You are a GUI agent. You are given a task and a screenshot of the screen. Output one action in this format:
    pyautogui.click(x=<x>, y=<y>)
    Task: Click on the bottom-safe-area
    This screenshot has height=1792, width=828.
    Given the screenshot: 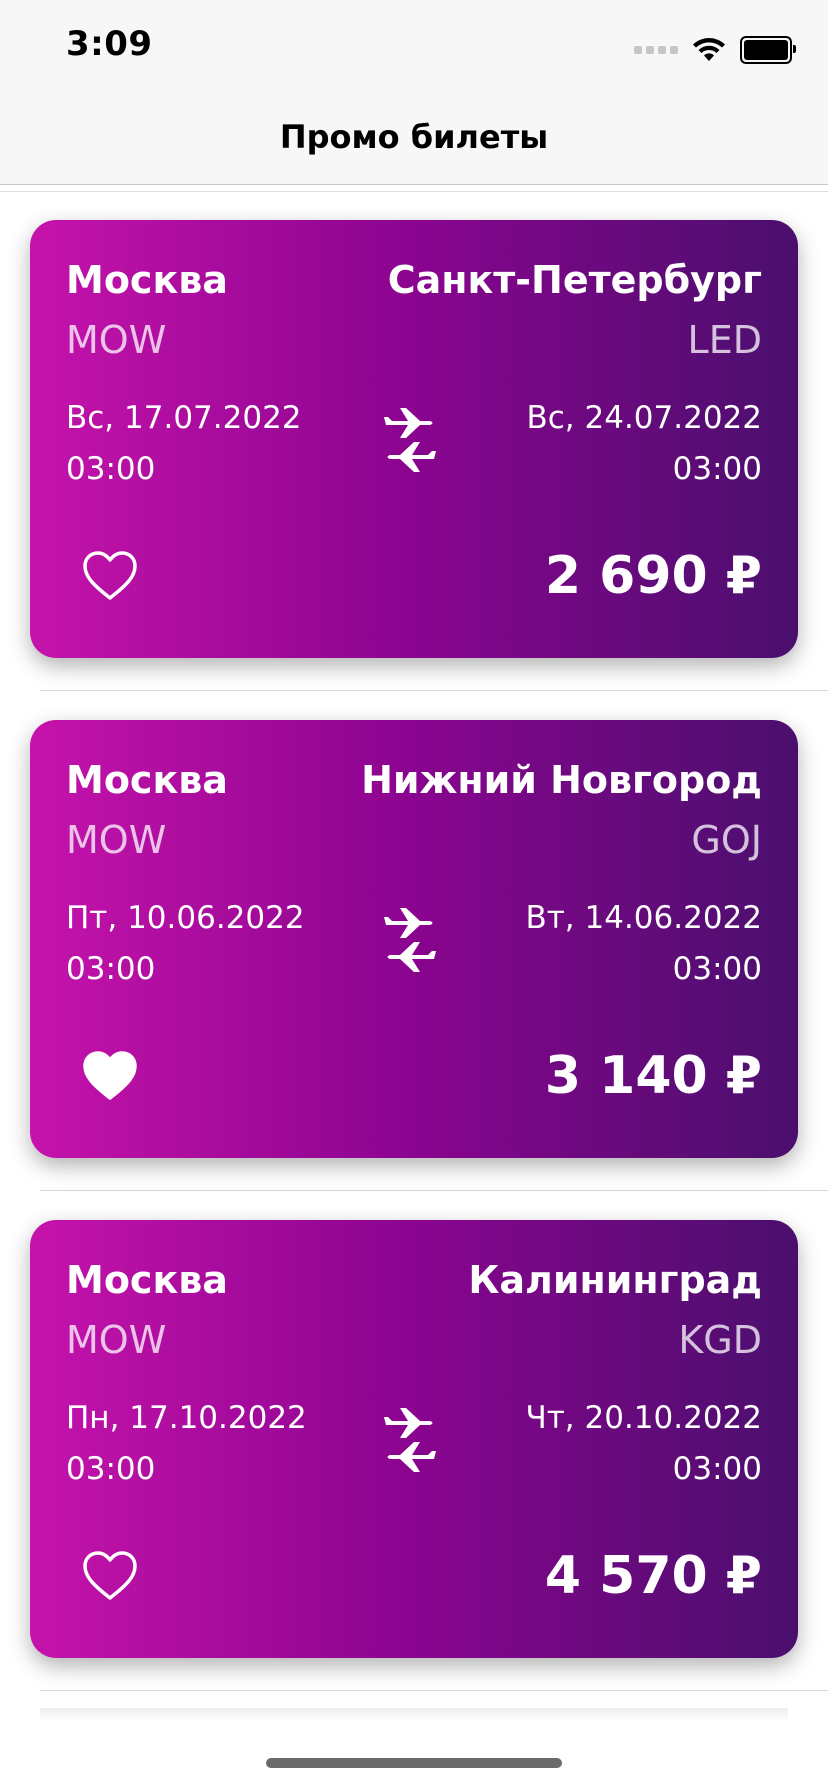 What is the action you would take?
    pyautogui.click(x=414, y=1756)
    